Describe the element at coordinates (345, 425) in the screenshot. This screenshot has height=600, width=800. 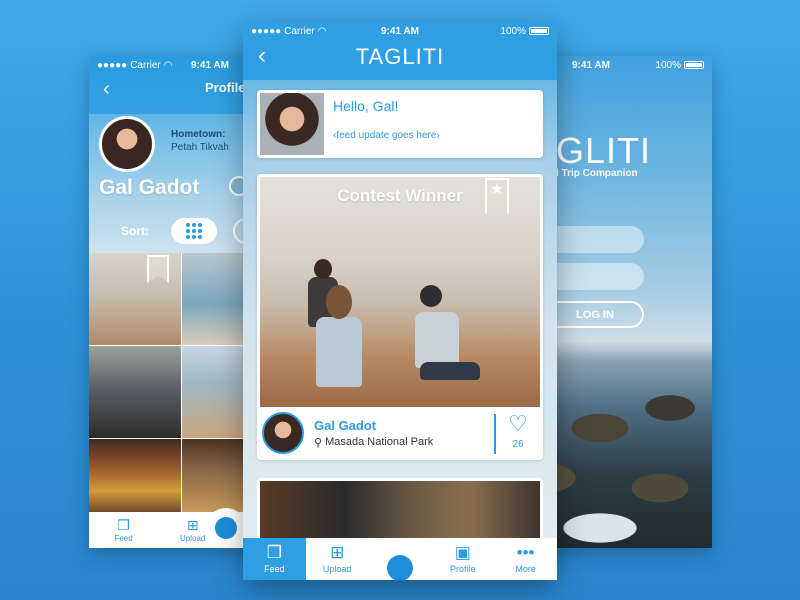
I see `post-author: Gal Gadot` at that location.